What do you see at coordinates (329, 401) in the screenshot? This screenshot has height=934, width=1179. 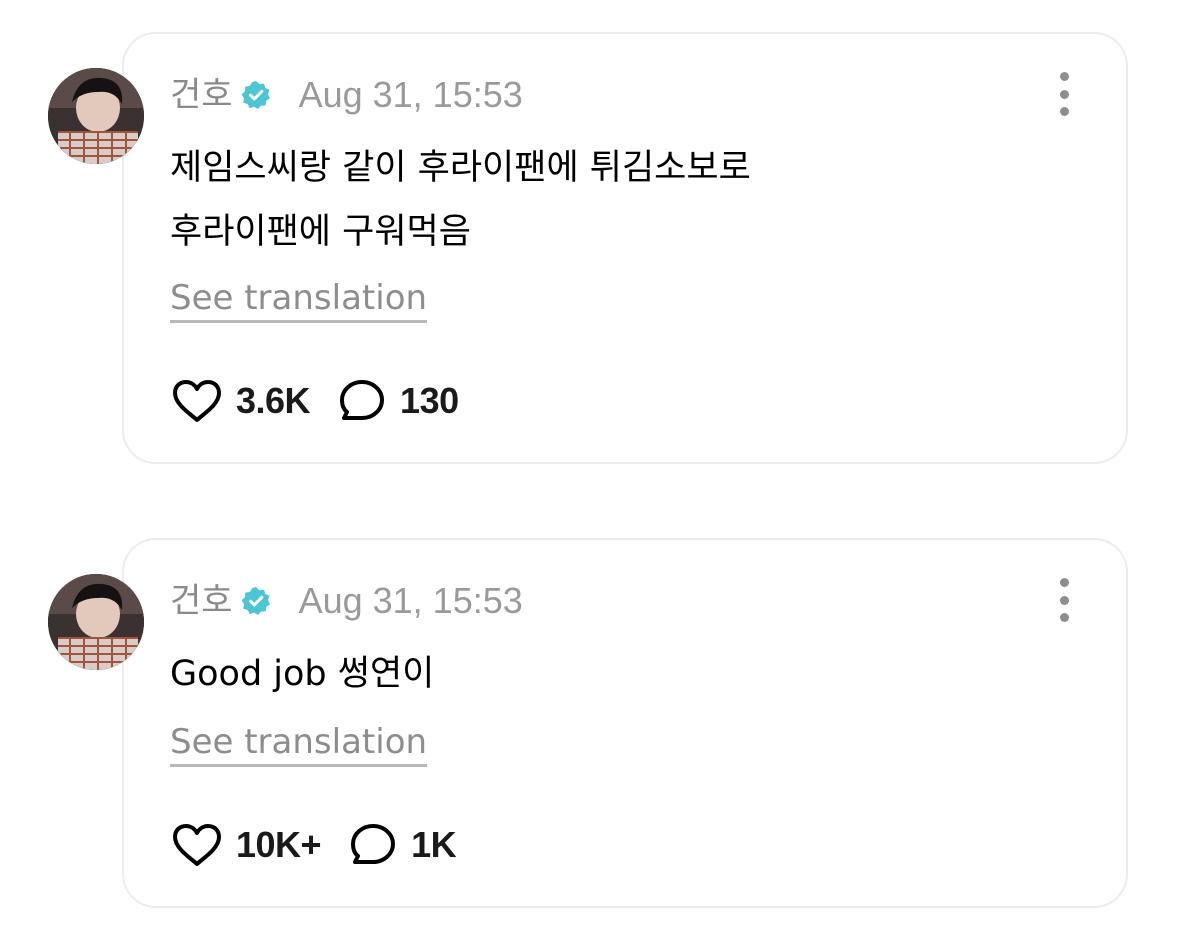 I see `action-bar: 3.6K 130` at bounding box center [329, 401].